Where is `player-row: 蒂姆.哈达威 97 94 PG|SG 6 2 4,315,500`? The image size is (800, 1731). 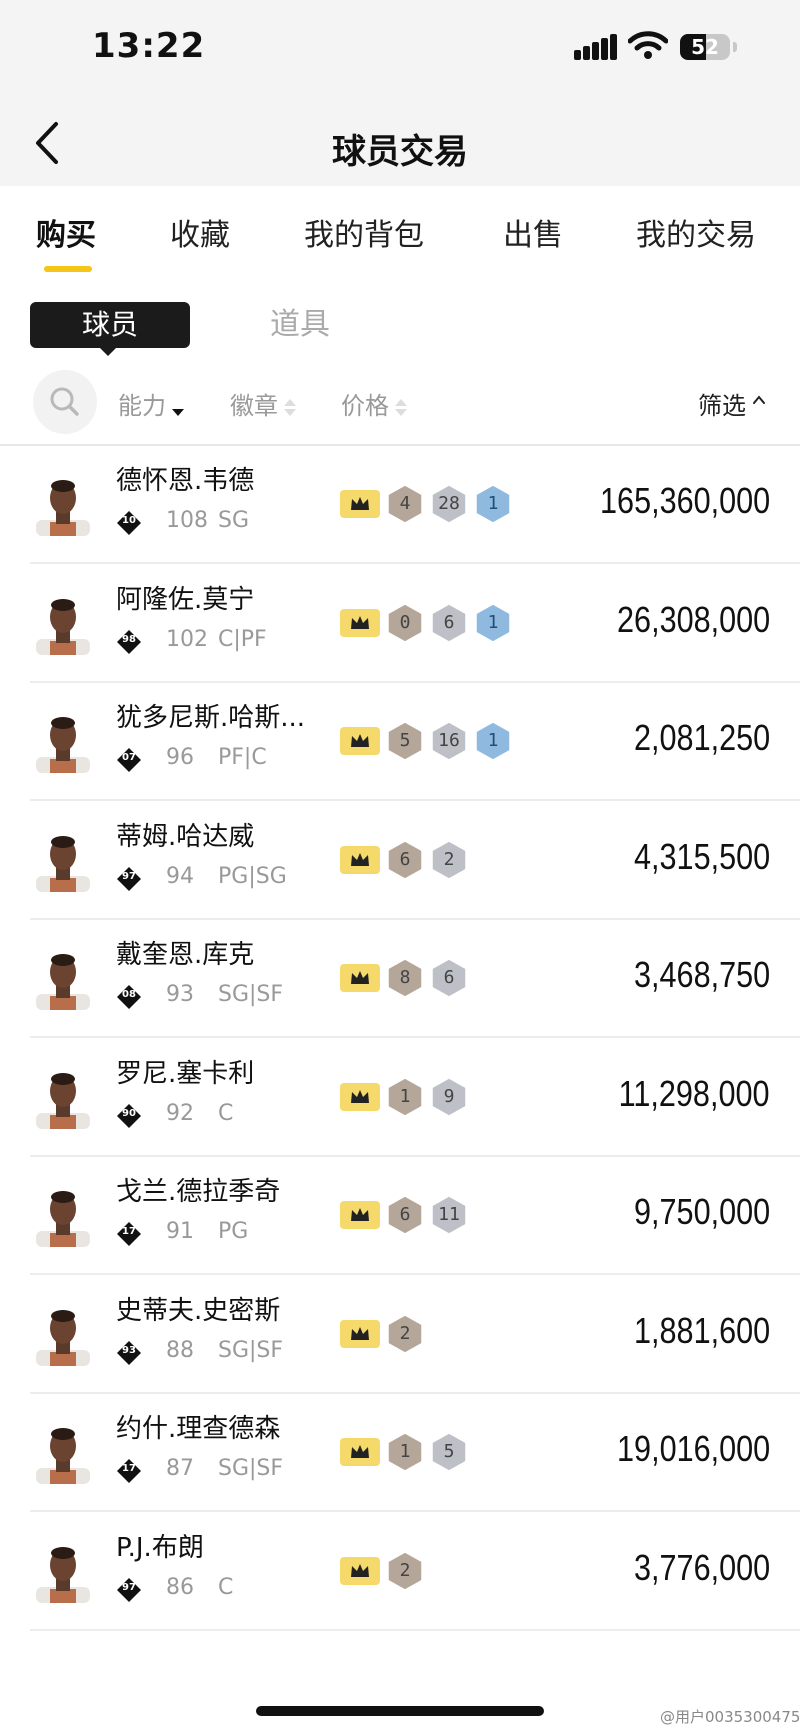
player-row: 蒂姆.哈达威 97 94 PG|SG 6 2 4,315,500 is located at coordinates (400, 861).